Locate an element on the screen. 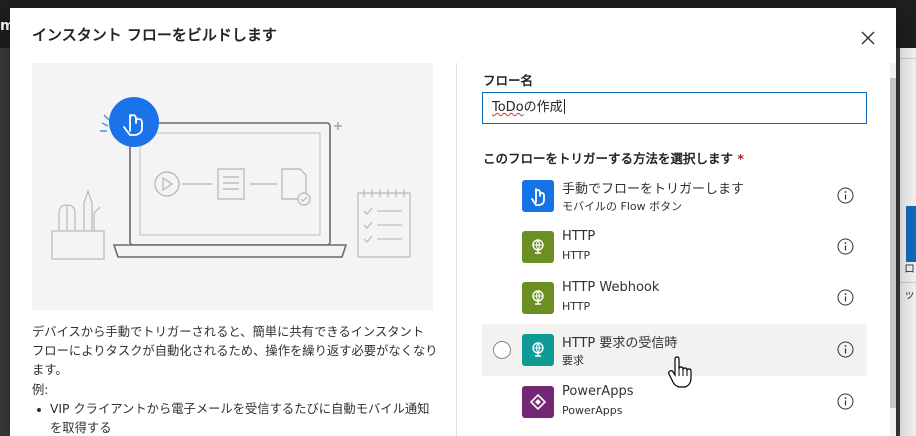 Image resolution: width=916 pixels, height=436 pixels. dialog-scrollbar-thumb is located at coordinates (893, 243).